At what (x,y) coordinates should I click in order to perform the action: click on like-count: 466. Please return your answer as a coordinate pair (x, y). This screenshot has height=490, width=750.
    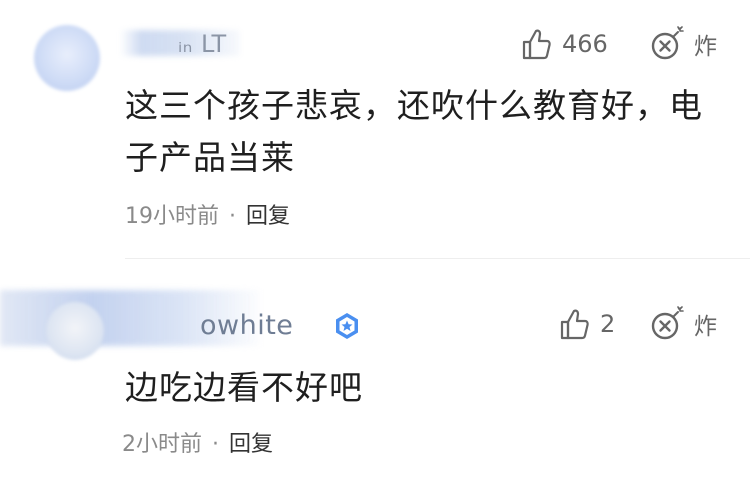
    Looking at the image, I should click on (585, 44).